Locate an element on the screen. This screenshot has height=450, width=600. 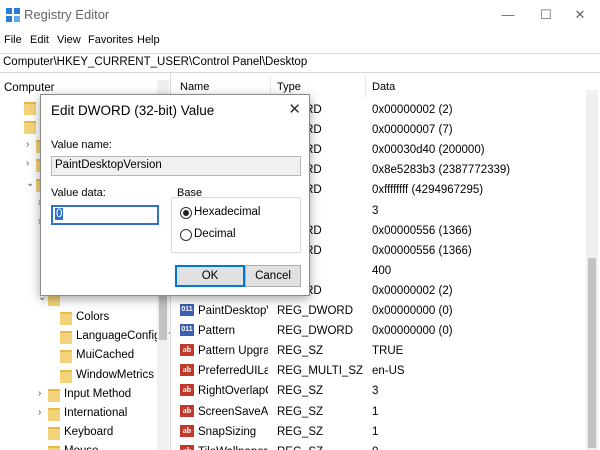
value-row: ab TileWallpaper REG_SZ 0 is located at coordinates (377, 446).